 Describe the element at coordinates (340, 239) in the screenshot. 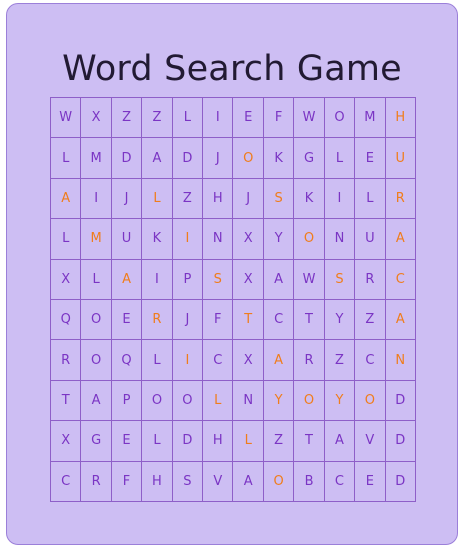

I see `grid-cell-r3-c9: N` at that location.